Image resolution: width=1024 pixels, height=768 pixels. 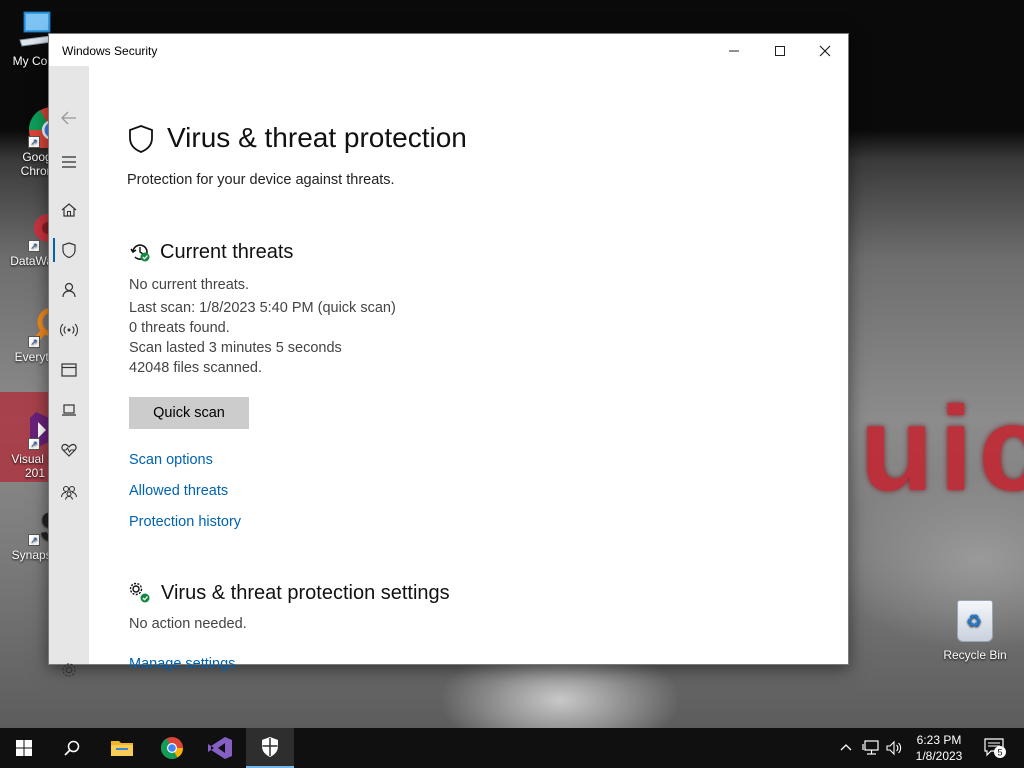 I want to click on close-button, so click(x=825, y=50).